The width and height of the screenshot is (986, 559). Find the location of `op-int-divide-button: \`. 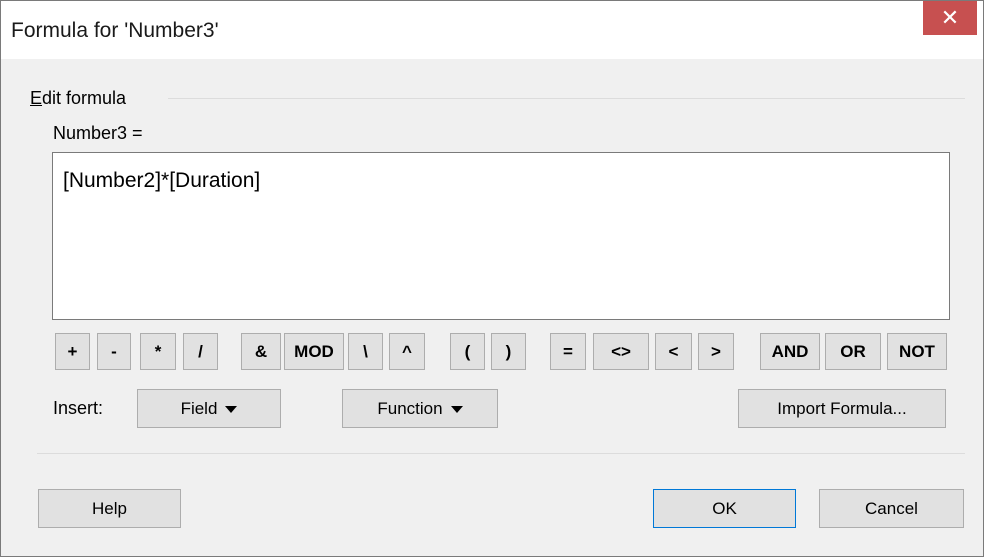

op-int-divide-button: \ is located at coordinates (365, 351).